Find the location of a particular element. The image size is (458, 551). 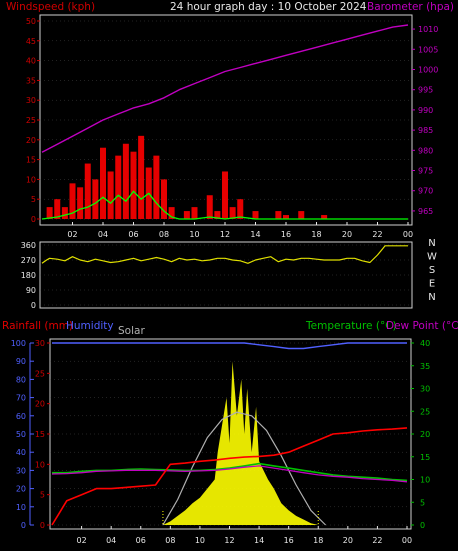

wind-direction-line is located at coordinates (224, 254).